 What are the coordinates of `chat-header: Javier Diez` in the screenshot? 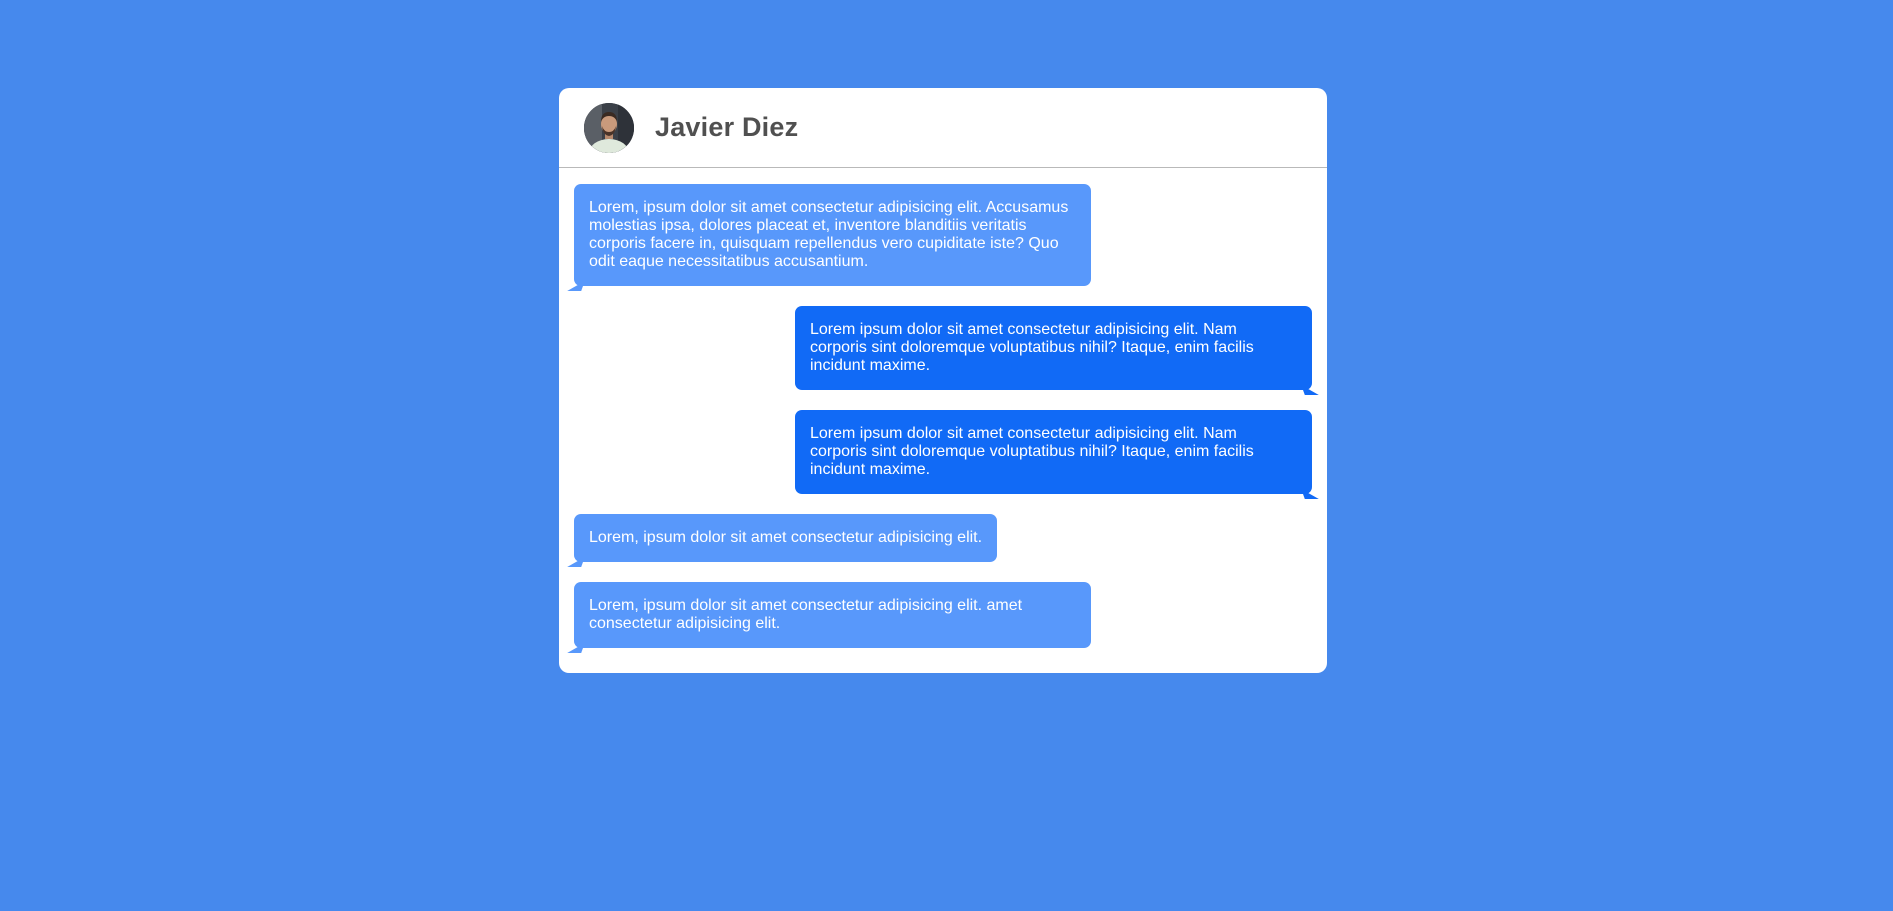 It's located at (943, 128).